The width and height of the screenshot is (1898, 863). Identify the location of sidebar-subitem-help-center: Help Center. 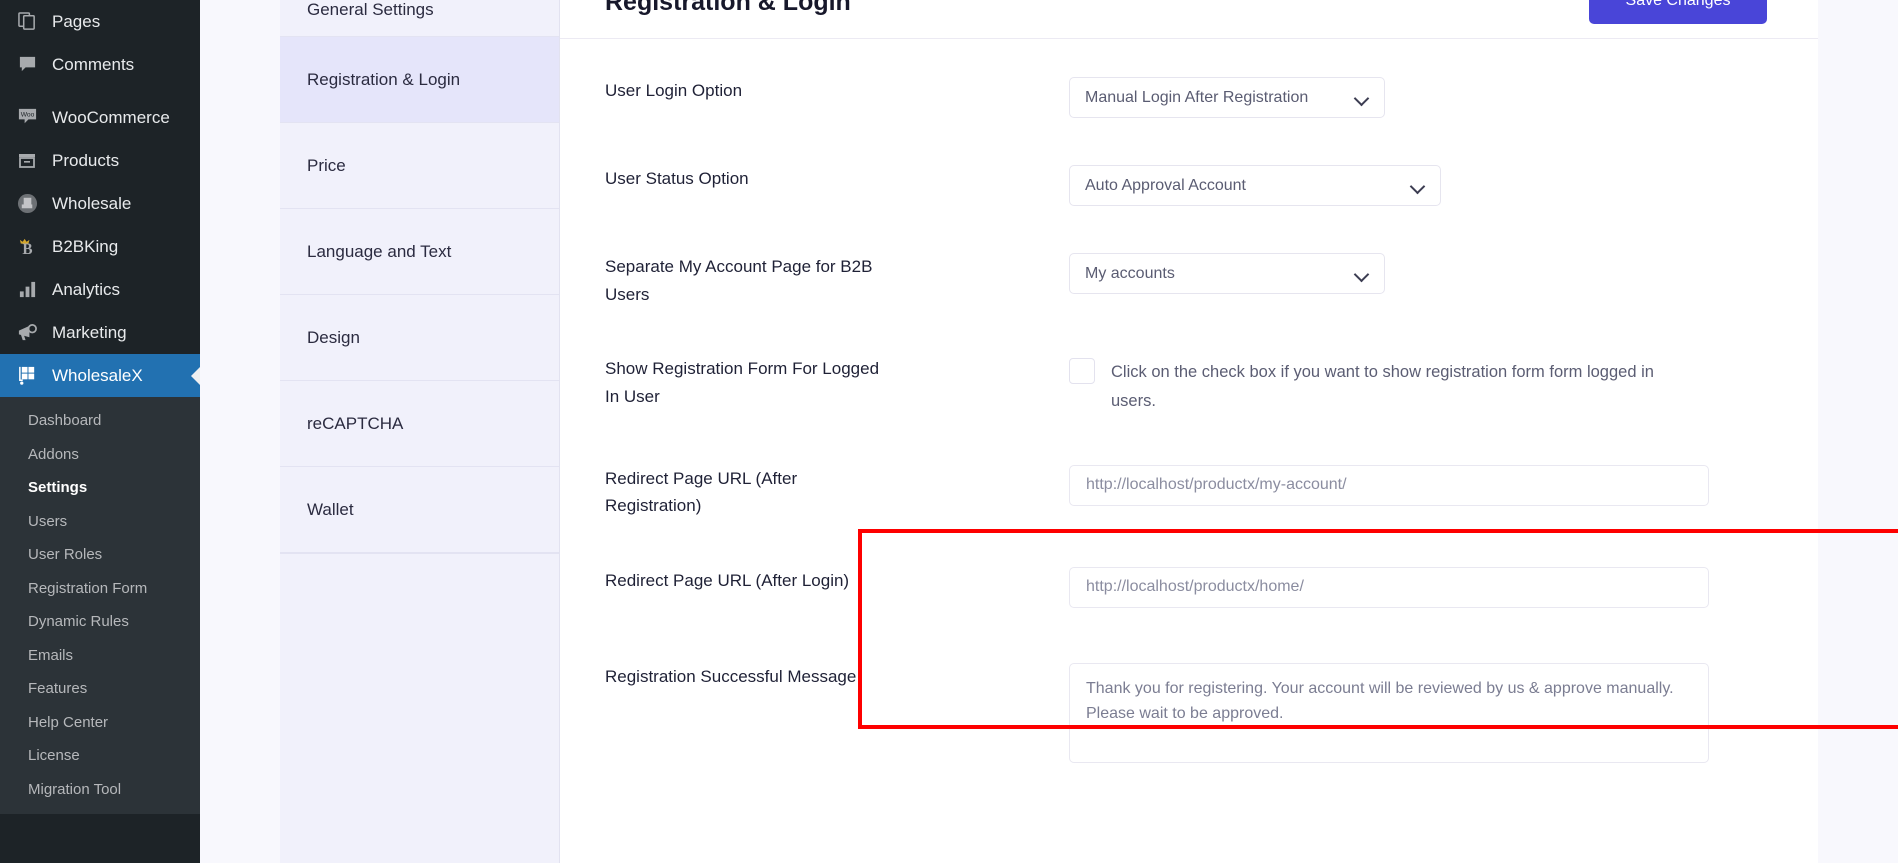
(100, 723).